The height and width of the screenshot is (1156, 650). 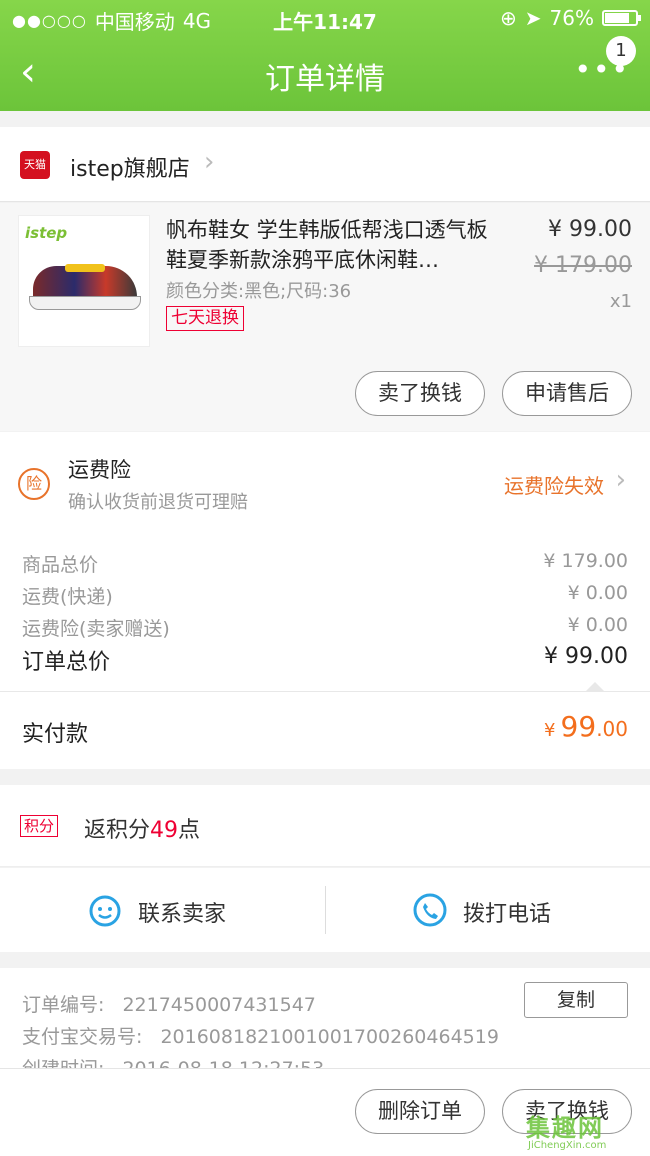 I want to click on paid-label: 实付款, so click(x=55, y=734).